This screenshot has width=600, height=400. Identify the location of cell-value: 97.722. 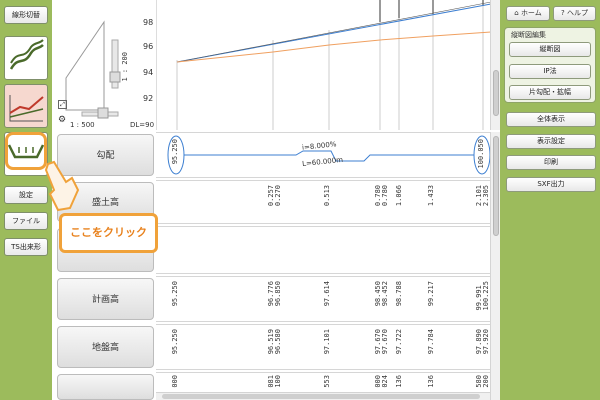
(399, 342).